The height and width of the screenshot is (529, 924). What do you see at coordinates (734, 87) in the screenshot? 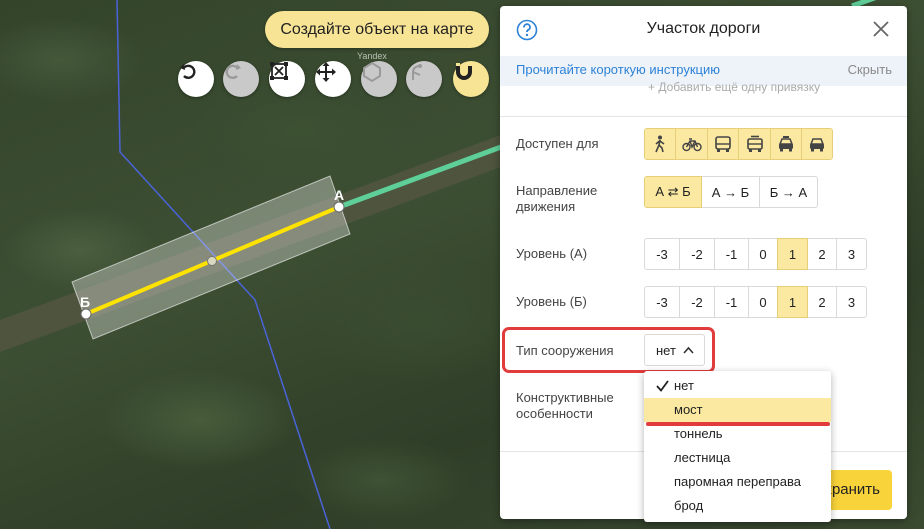
I see `add-binding-link: + Добавить ещё одну привязку` at bounding box center [734, 87].